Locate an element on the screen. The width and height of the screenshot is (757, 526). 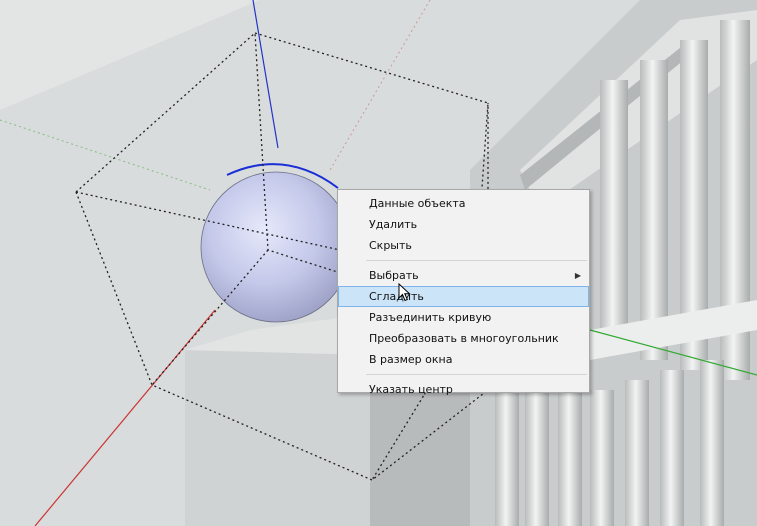
menu-item-explode-curve: Разъединить кривую is located at coordinates (463, 317).